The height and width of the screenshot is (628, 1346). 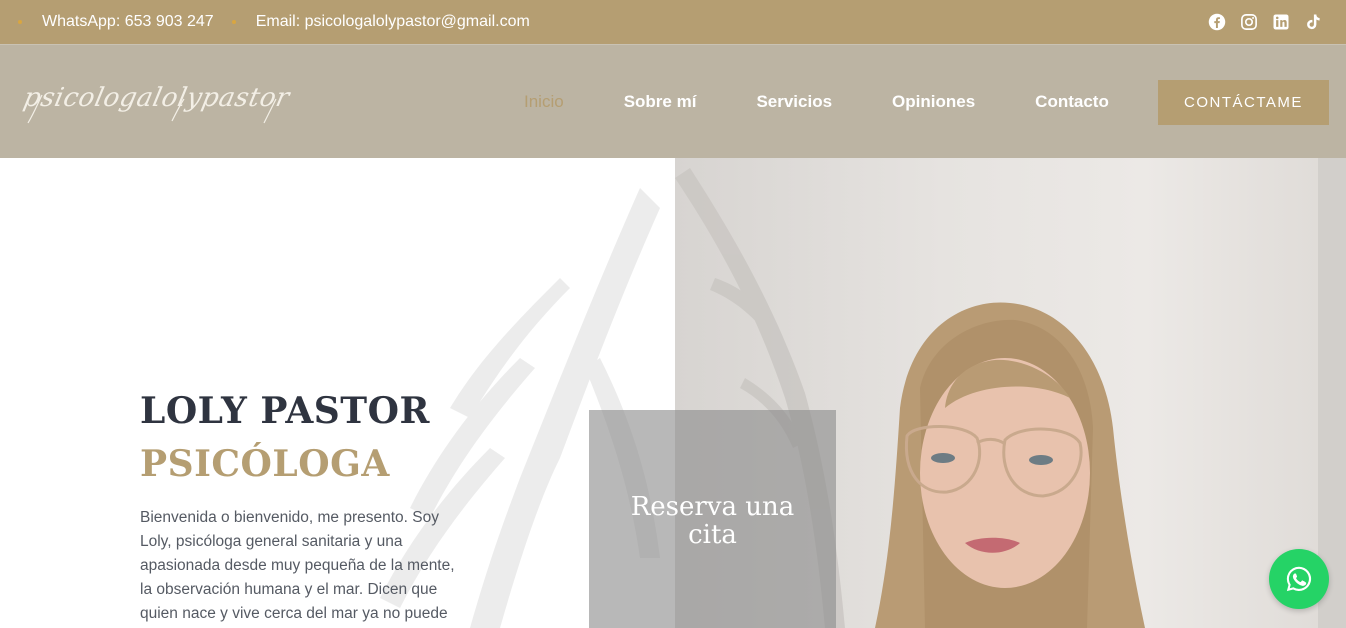 What do you see at coordinates (156, 98) in the screenshot?
I see `logo-text: psicologalolypastor` at bounding box center [156, 98].